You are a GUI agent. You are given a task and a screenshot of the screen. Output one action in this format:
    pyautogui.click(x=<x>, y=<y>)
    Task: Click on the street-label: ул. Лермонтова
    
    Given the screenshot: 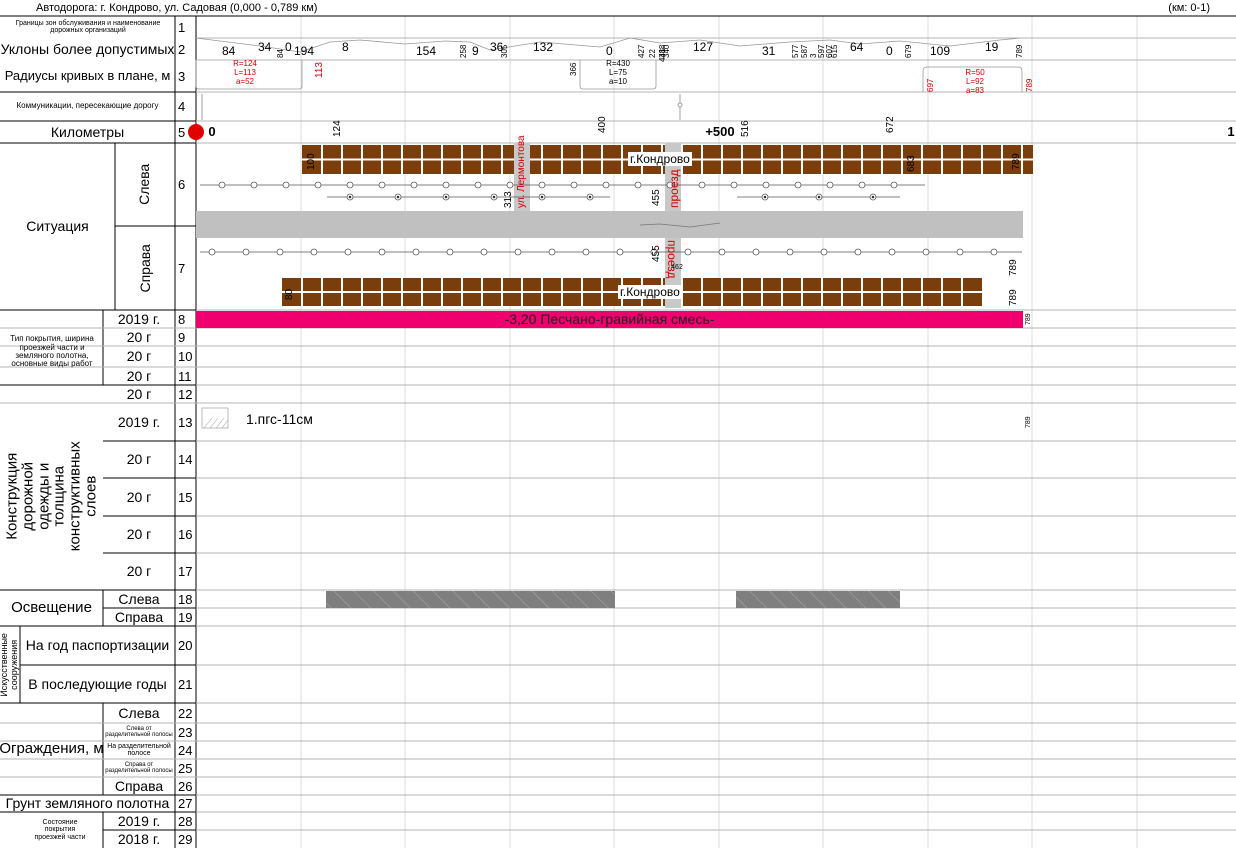 What is the action you would take?
    pyautogui.click(x=521, y=171)
    